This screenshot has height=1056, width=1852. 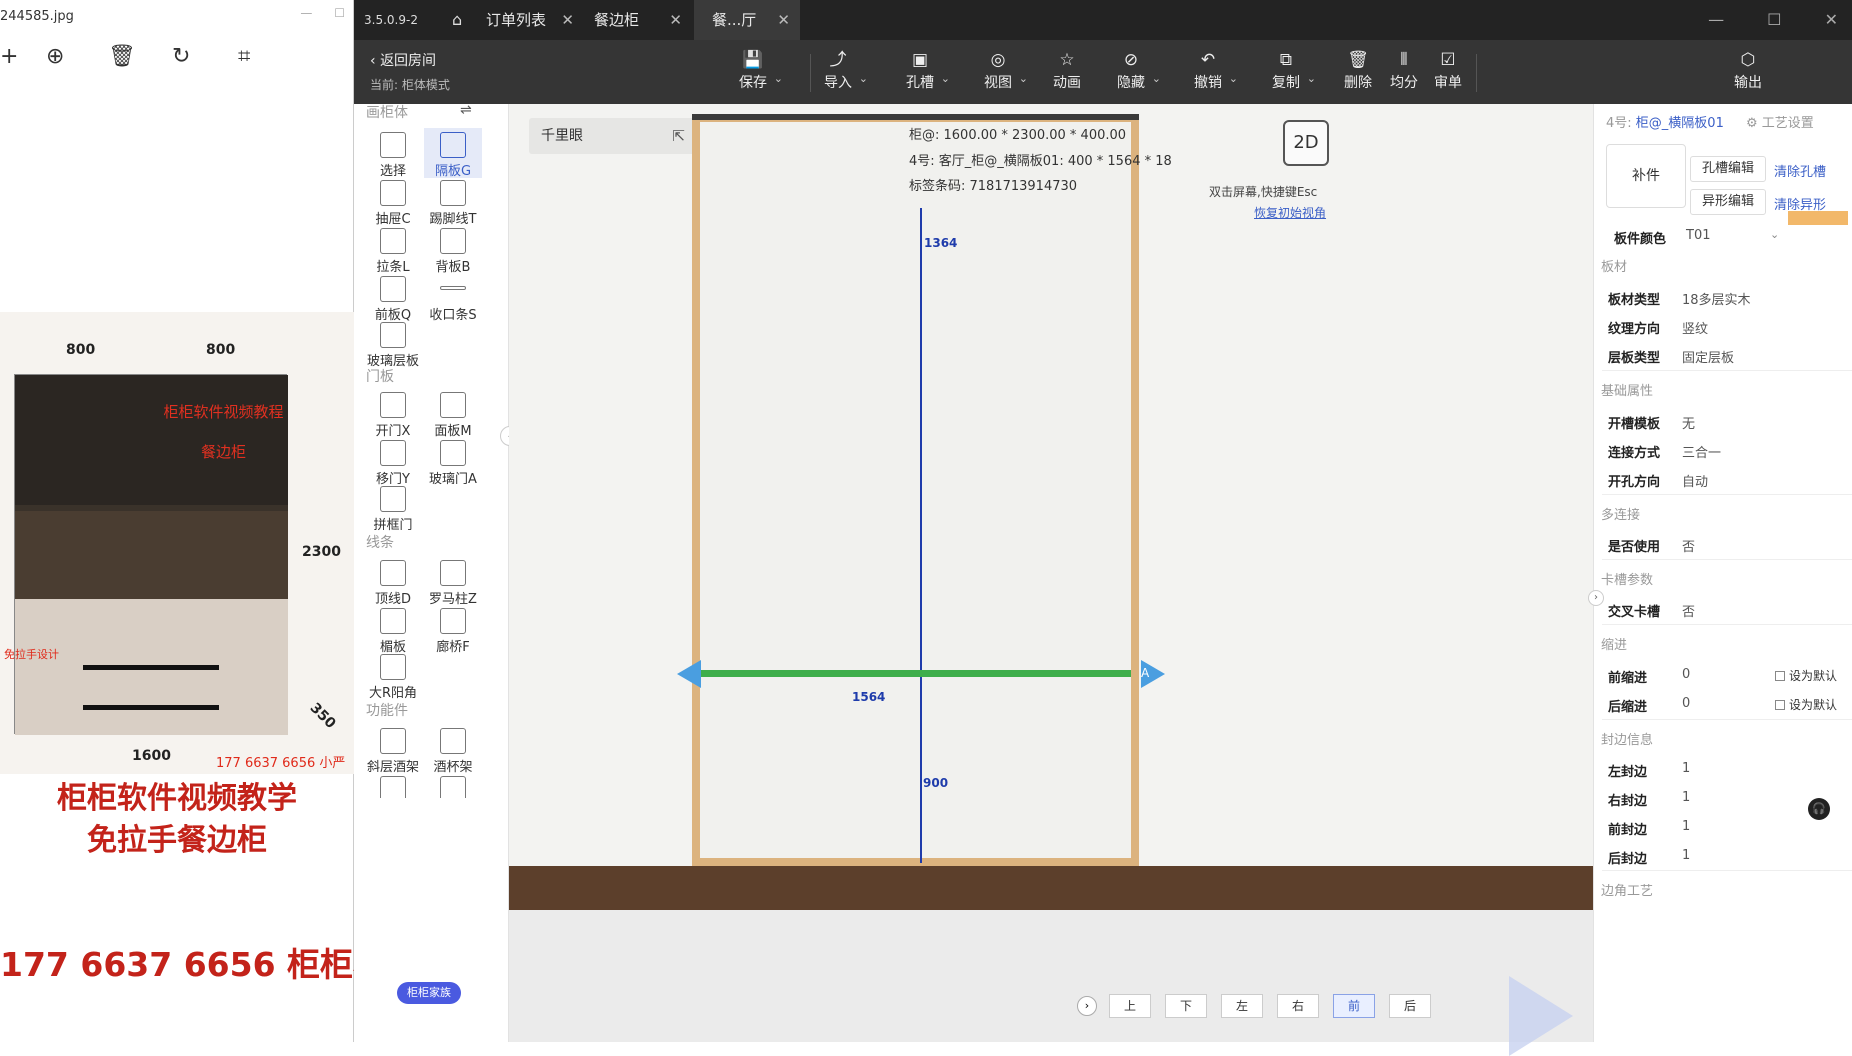 I want to click on arrow-left-icon, so click(x=689, y=674).